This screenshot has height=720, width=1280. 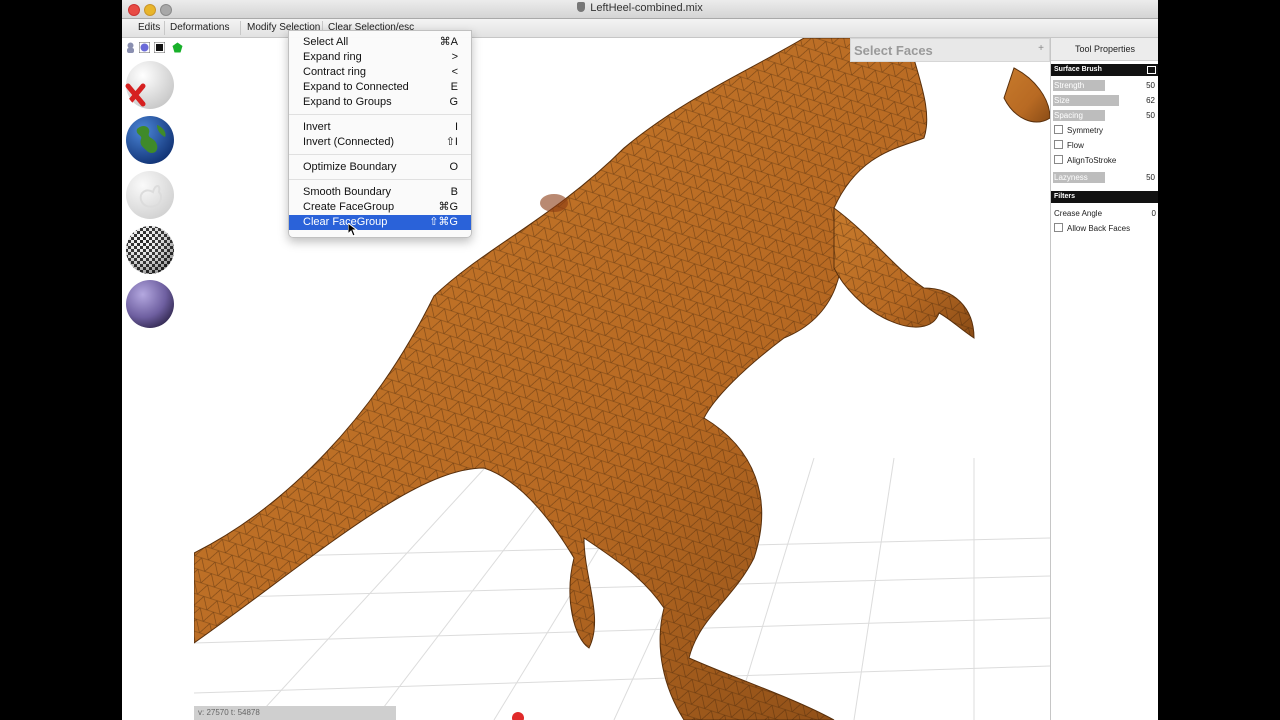 What do you see at coordinates (1062, 100) in the screenshot?
I see `size-label: Size` at bounding box center [1062, 100].